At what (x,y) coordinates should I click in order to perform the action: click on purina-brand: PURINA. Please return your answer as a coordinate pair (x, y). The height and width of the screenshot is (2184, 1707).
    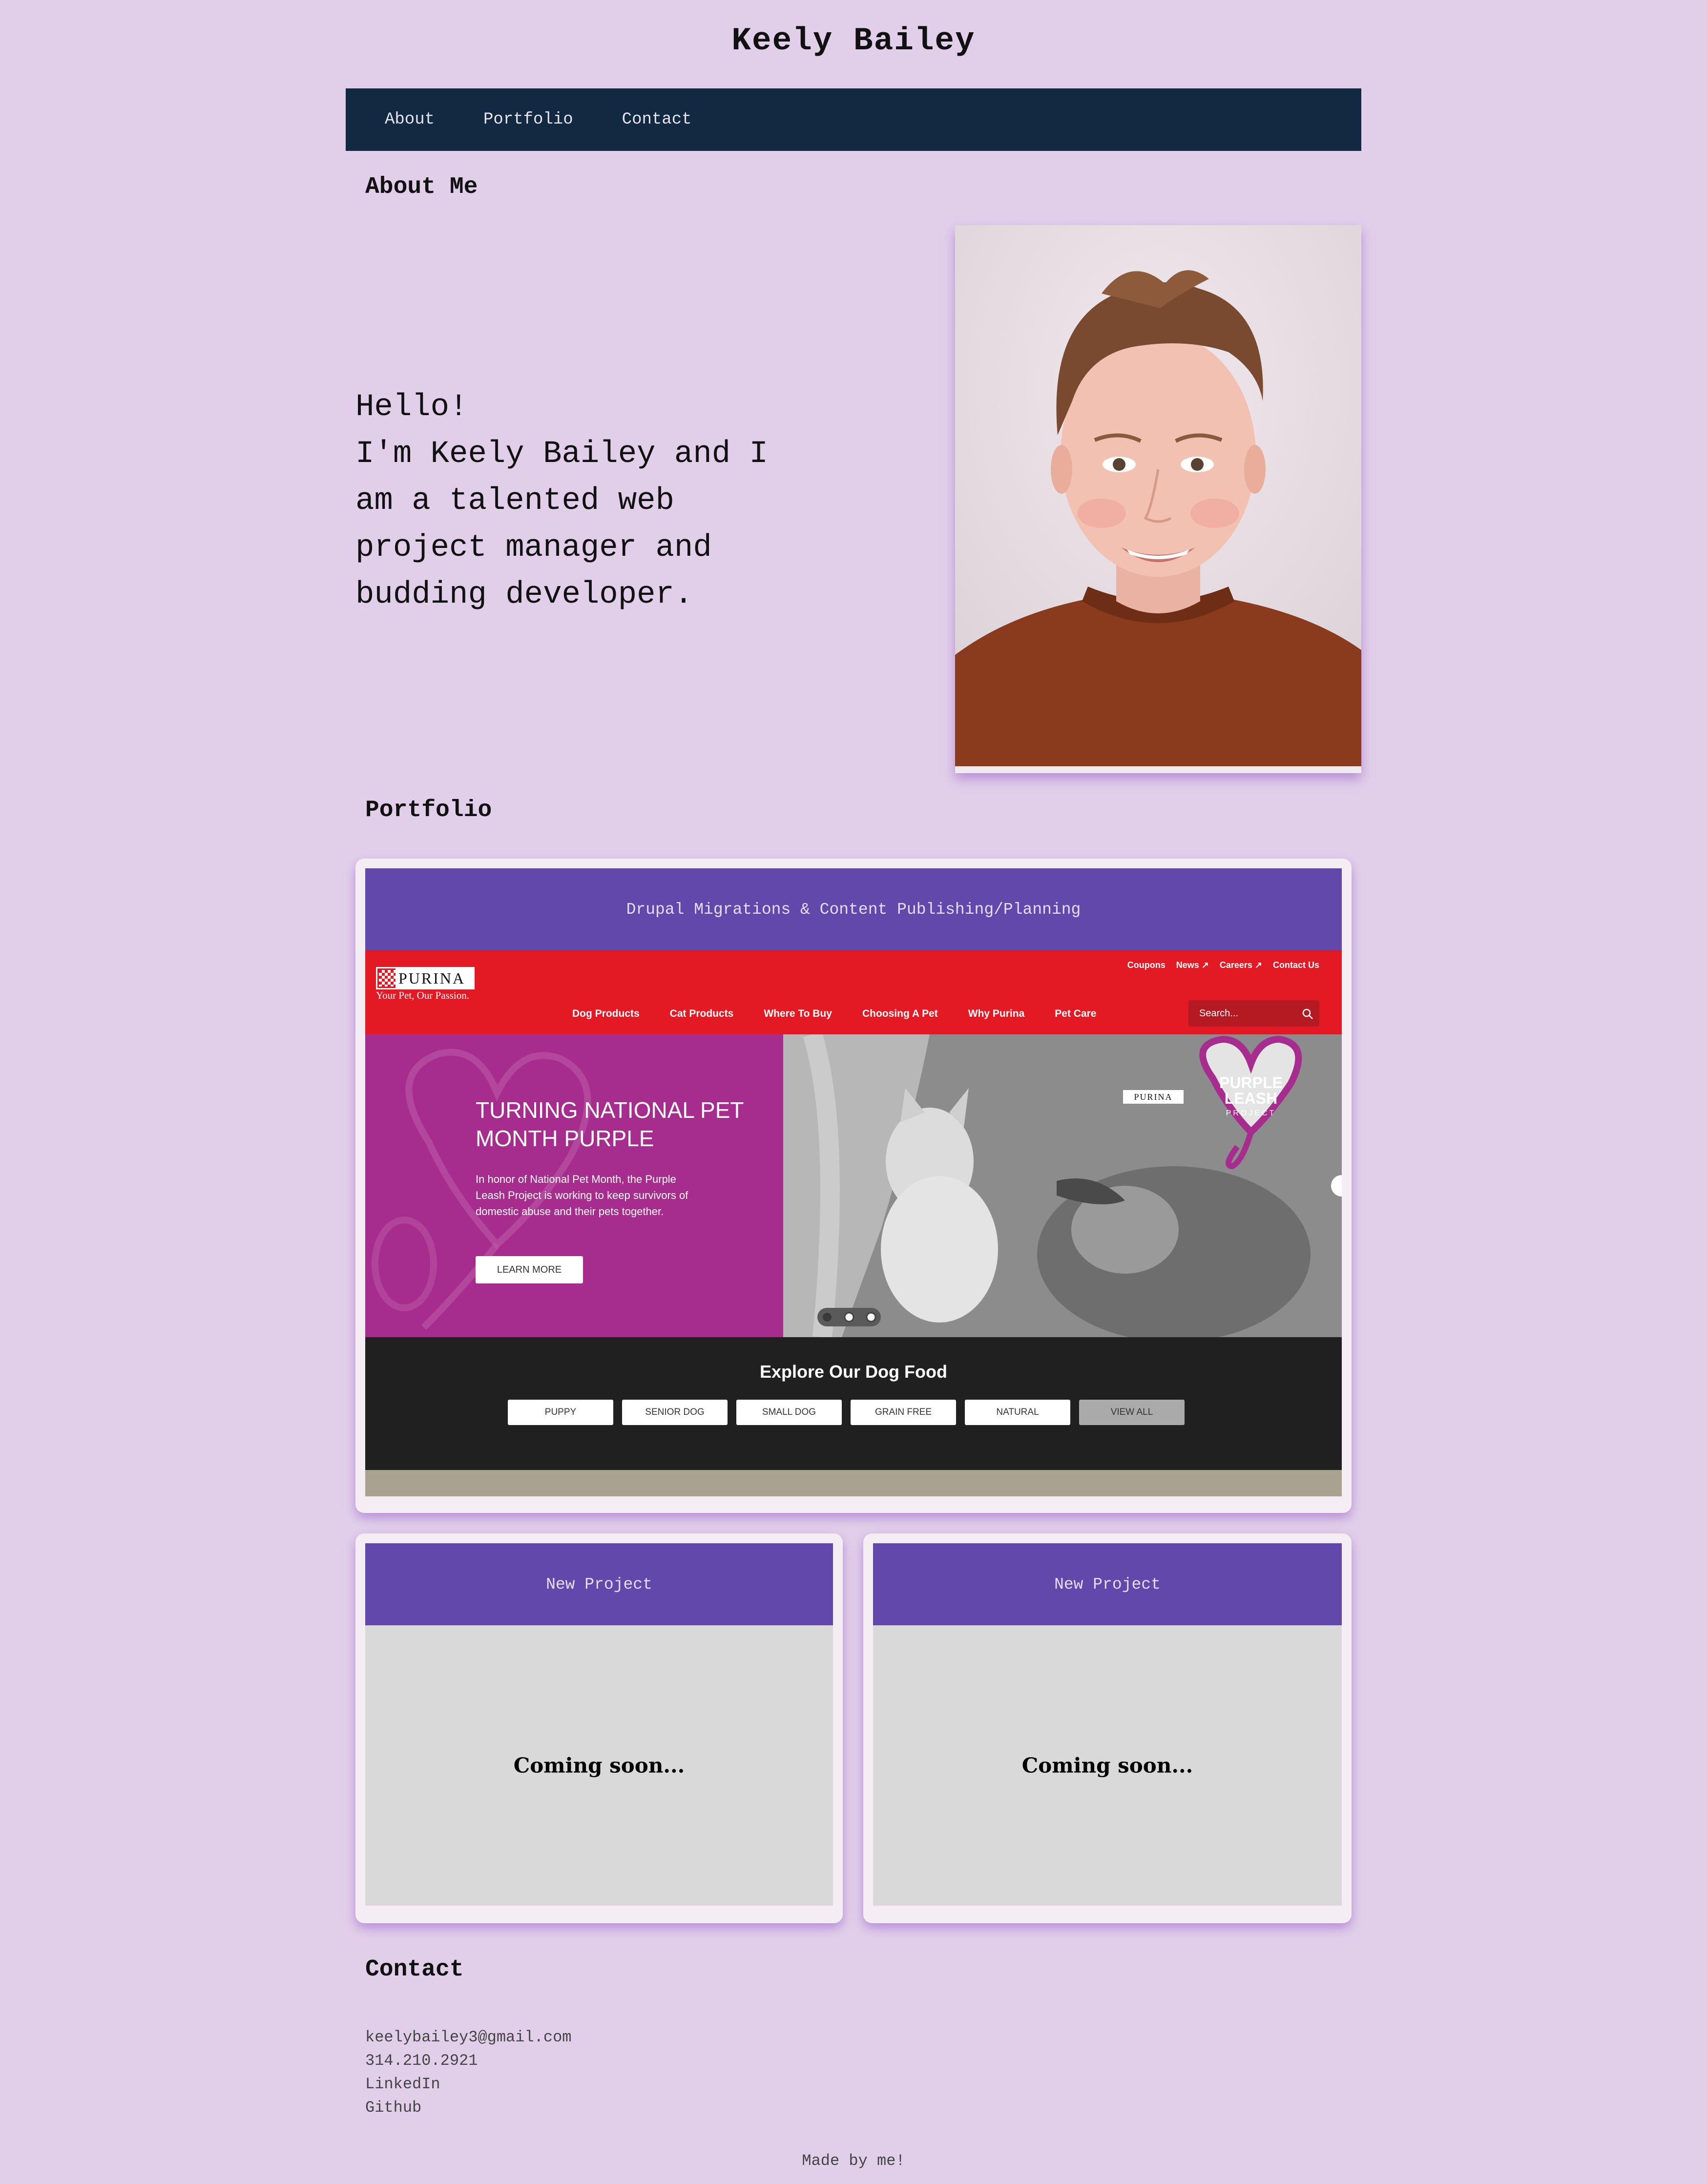
    Looking at the image, I should click on (434, 978).